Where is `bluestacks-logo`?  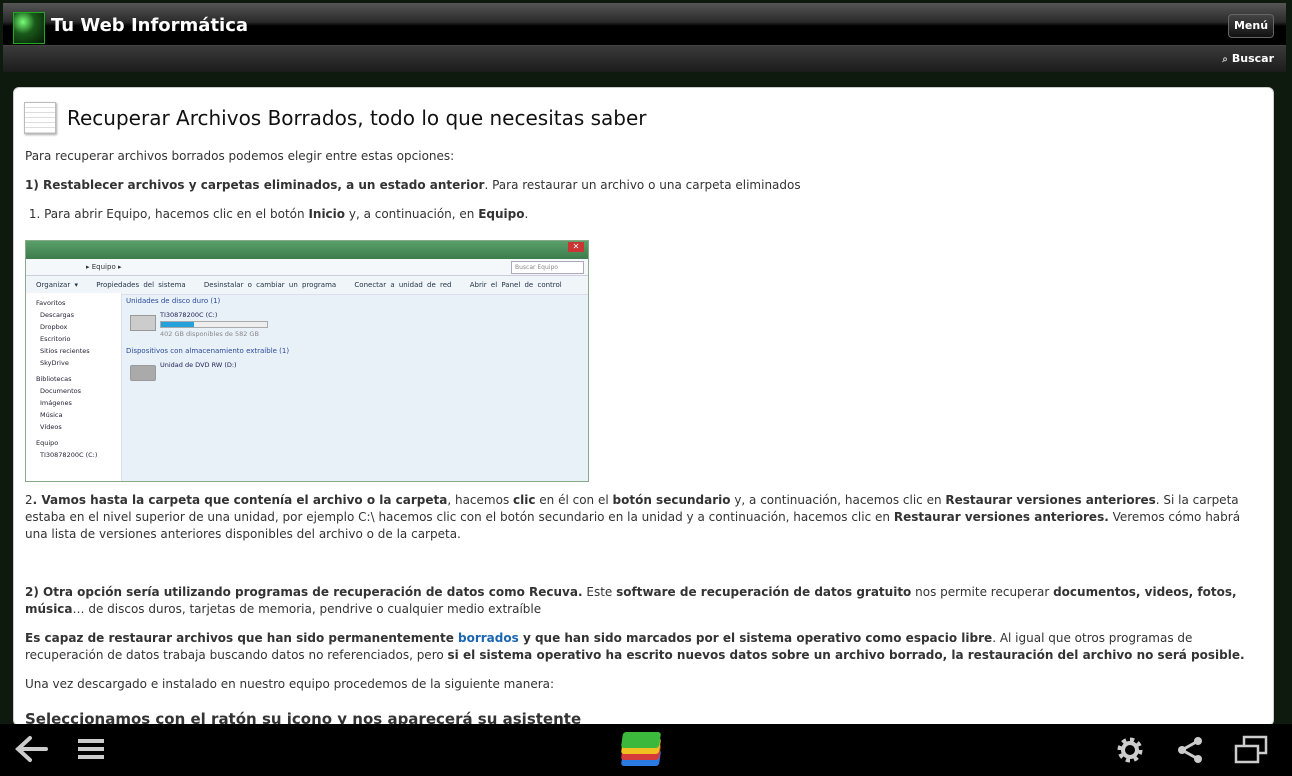
bluestacks-logo is located at coordinates (641, 749).